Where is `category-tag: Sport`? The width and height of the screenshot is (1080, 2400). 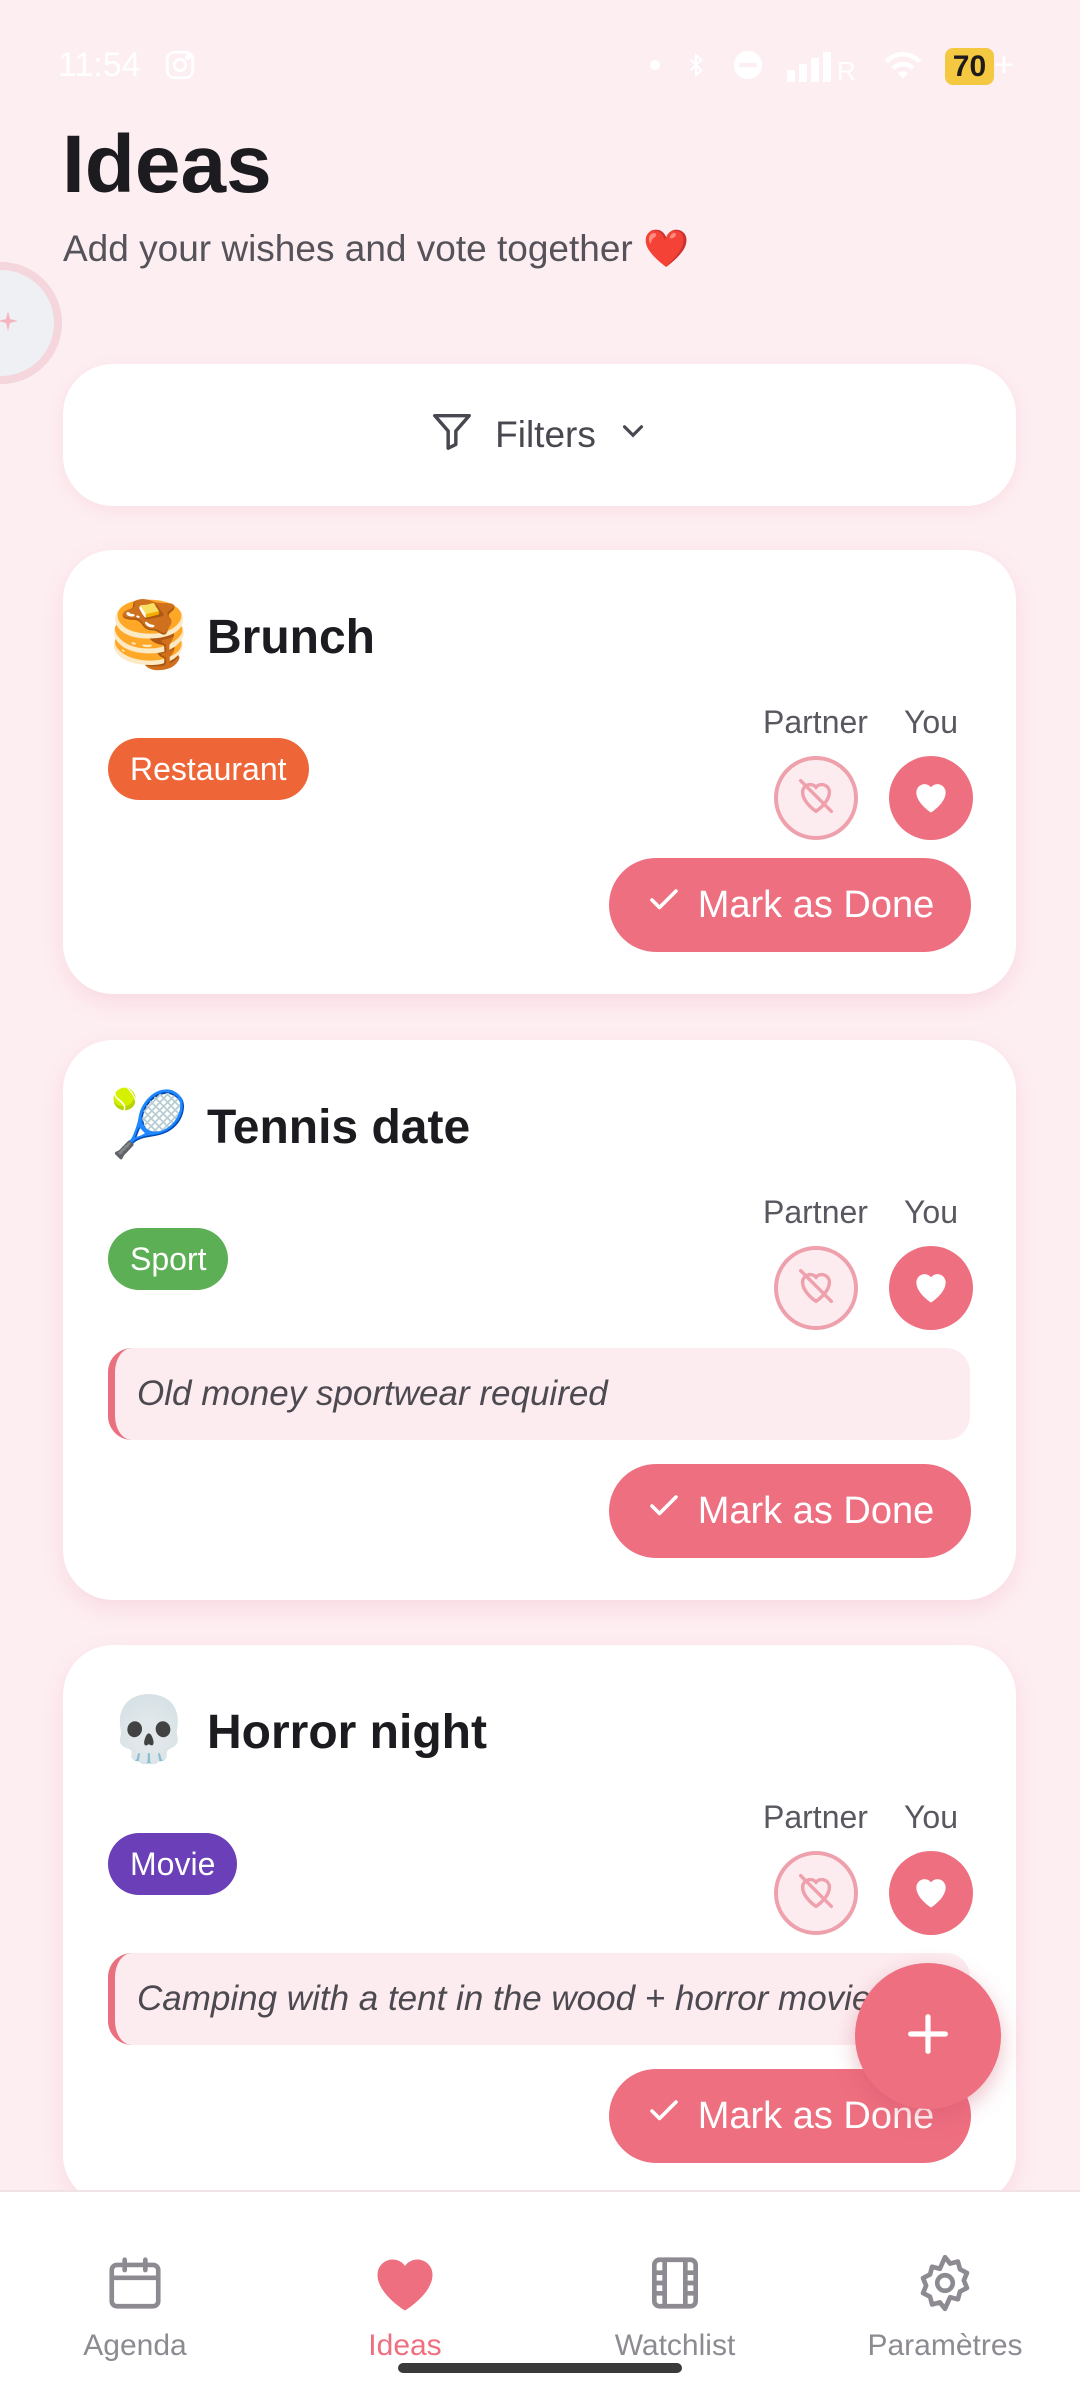
category-tag: Sport is located at coordinates (168, 1259).